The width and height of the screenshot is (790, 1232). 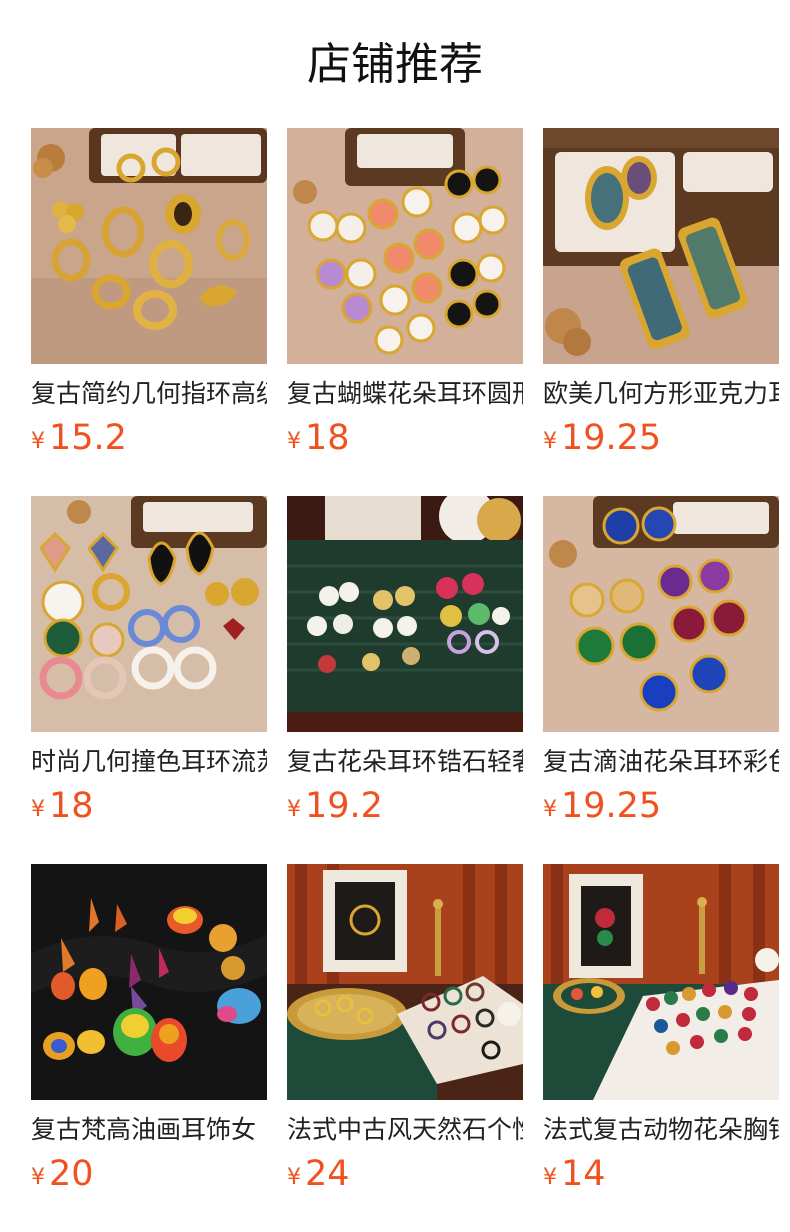 What do you see at coordinates (327, 1174) in the screenshot?
I see `price-amount: 24` at bounding box center [327, 1174].